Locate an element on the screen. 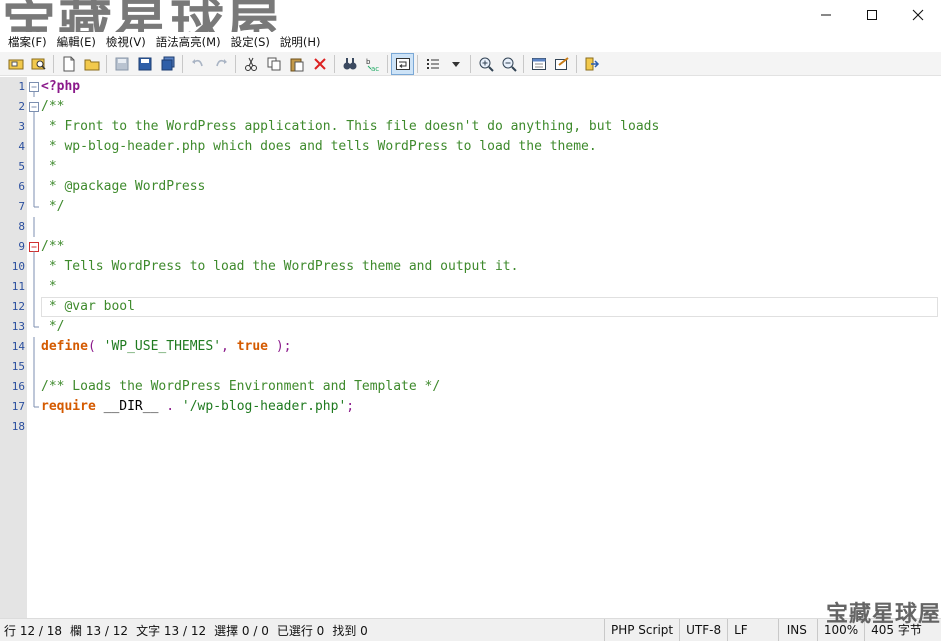 Image resolution: width=941 pixels, height=641 pixels. find-button is located at coordinates (349, 64).